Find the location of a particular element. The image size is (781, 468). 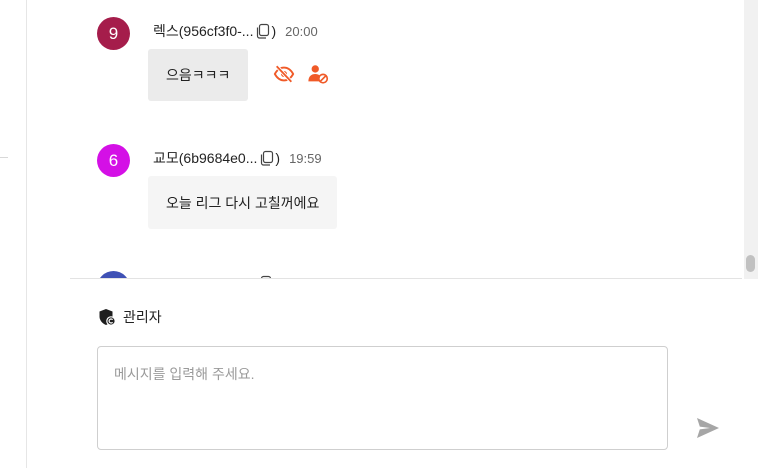

avatar: 6 is located at coordinates (113, 160).